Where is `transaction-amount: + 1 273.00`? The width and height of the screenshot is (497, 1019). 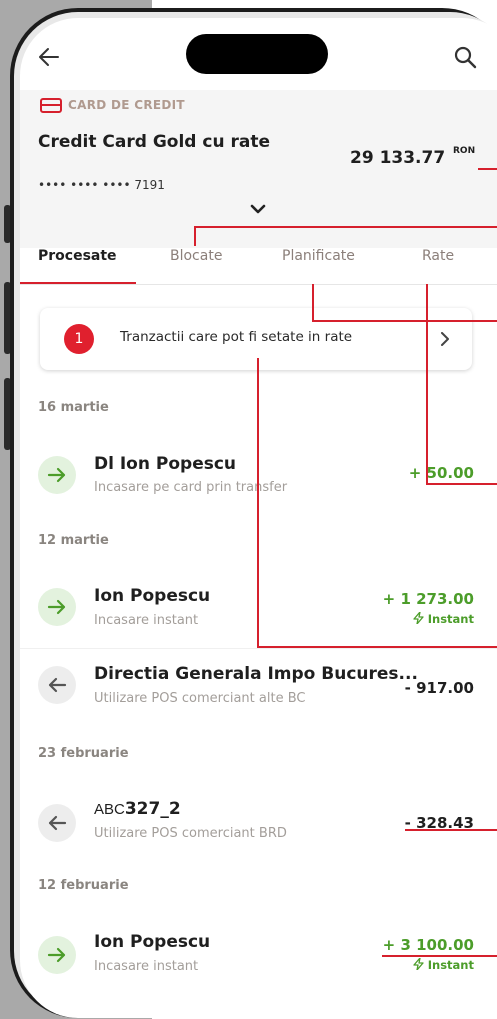 transaction-amount: + 1 273.00 is located at coordinates (428, 599).